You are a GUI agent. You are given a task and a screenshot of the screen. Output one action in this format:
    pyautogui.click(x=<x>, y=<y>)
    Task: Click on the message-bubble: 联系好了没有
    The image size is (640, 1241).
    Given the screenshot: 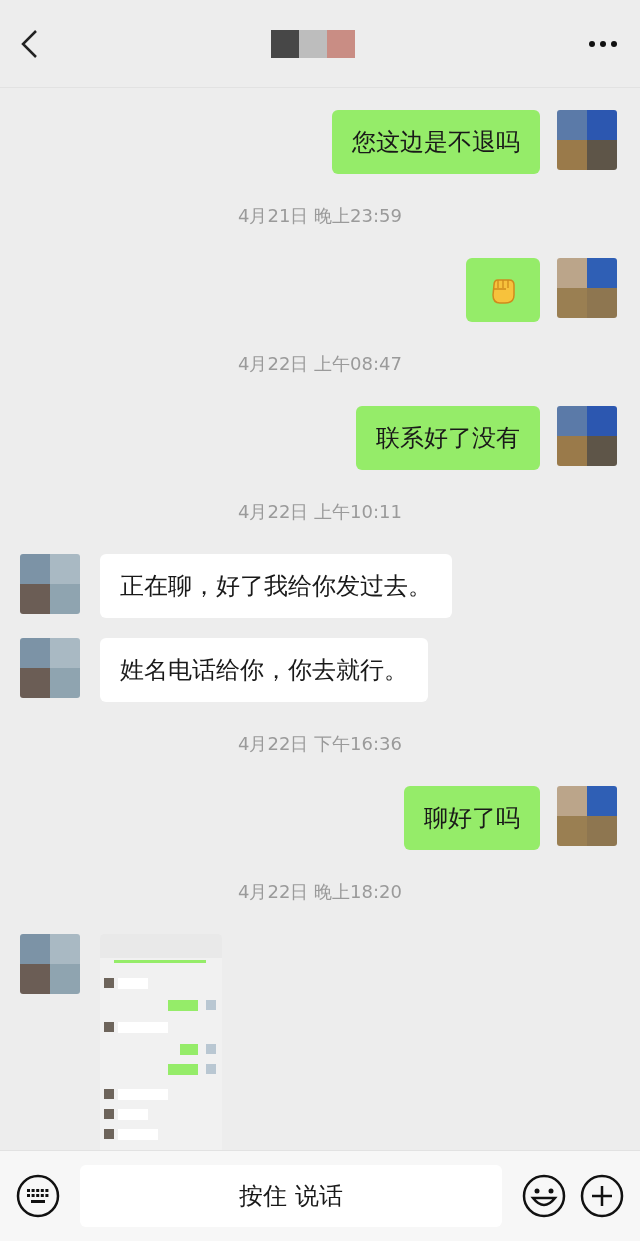 What is the action you would take?
    pyautogui.click(x=448, y=438)
    